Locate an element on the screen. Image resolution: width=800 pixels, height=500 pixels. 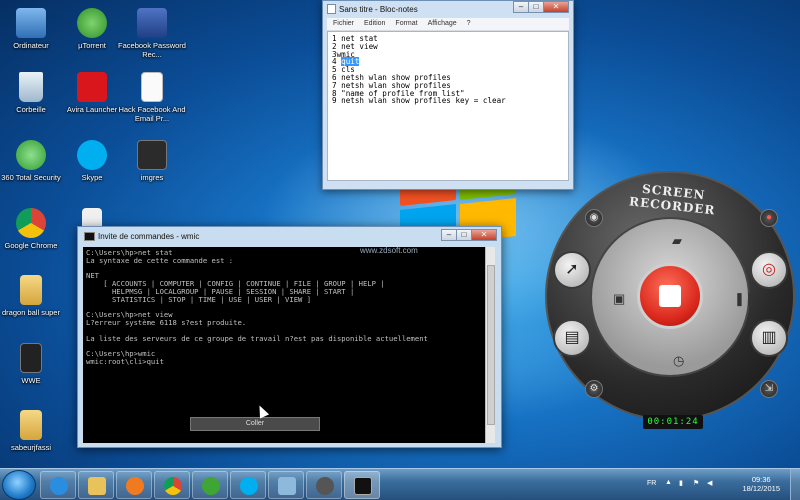
taskbar: FR ▲ ▮ ⚑ ◀ 09:36 18/12/2015 is located at coordinates (400, 484).